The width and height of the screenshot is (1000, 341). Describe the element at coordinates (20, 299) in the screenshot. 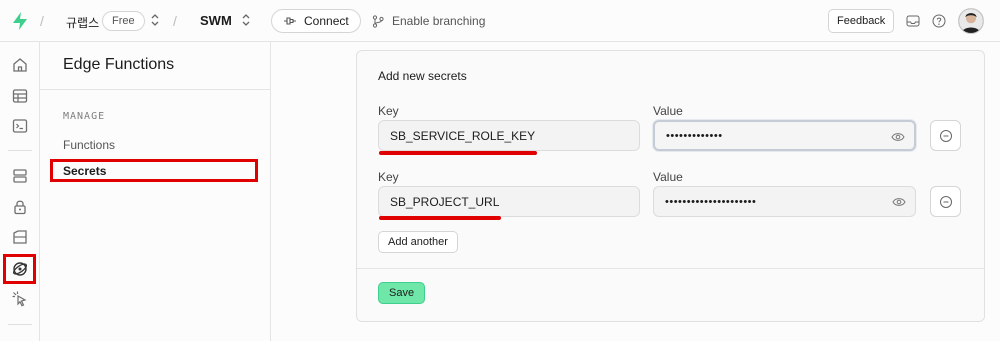

I see `realtime-icon` at that location.